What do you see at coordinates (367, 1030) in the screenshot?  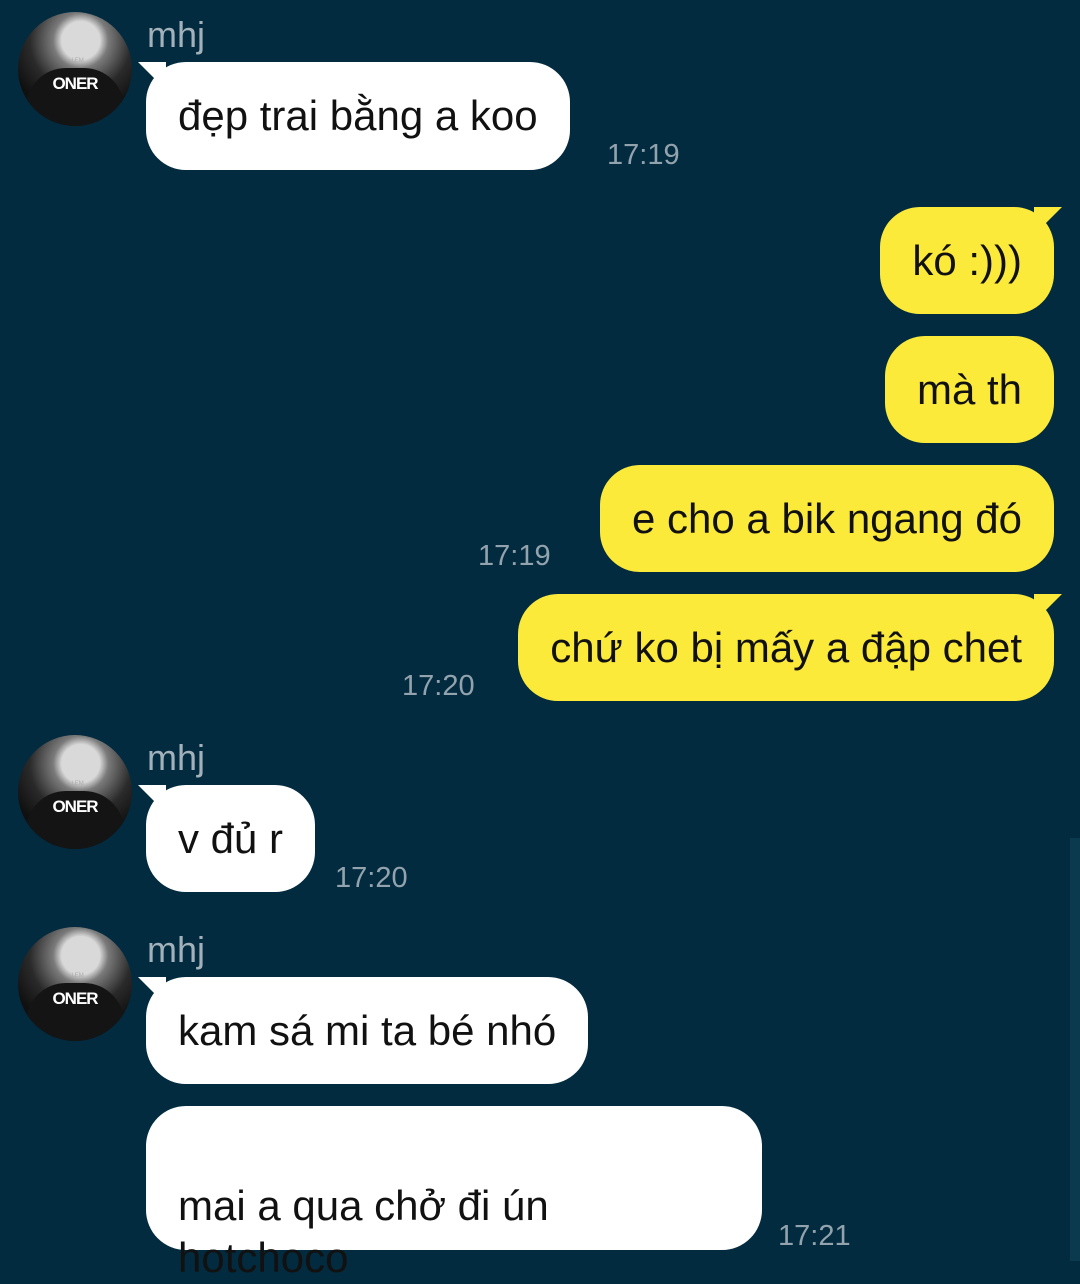 I see `message-text: kam sá mi ta bé nhó` at bounding box center [367, 1030].